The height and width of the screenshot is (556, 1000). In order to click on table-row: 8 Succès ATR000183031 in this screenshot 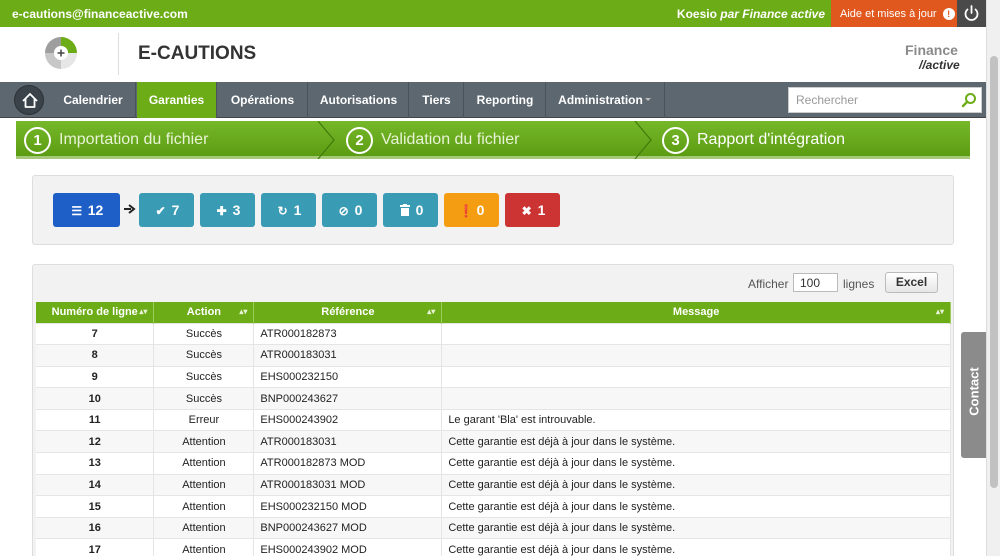, I will do `click(493, 355)`.